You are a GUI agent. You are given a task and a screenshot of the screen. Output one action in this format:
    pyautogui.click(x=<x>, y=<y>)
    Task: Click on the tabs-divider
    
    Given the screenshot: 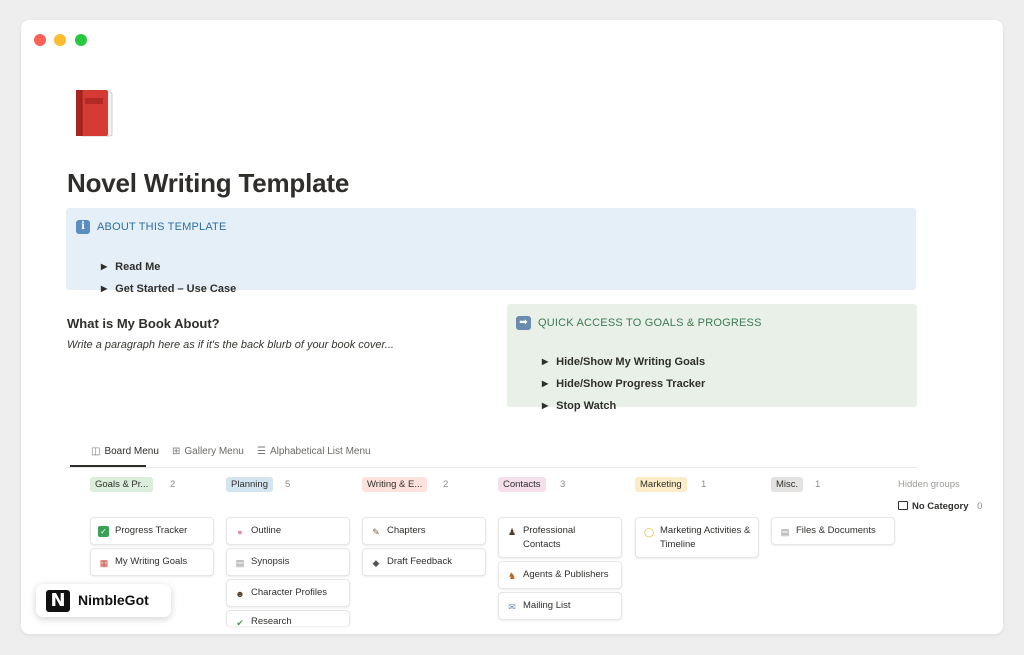 What is the action you would take?
    pyautogui.click(x=491, y=467)
    